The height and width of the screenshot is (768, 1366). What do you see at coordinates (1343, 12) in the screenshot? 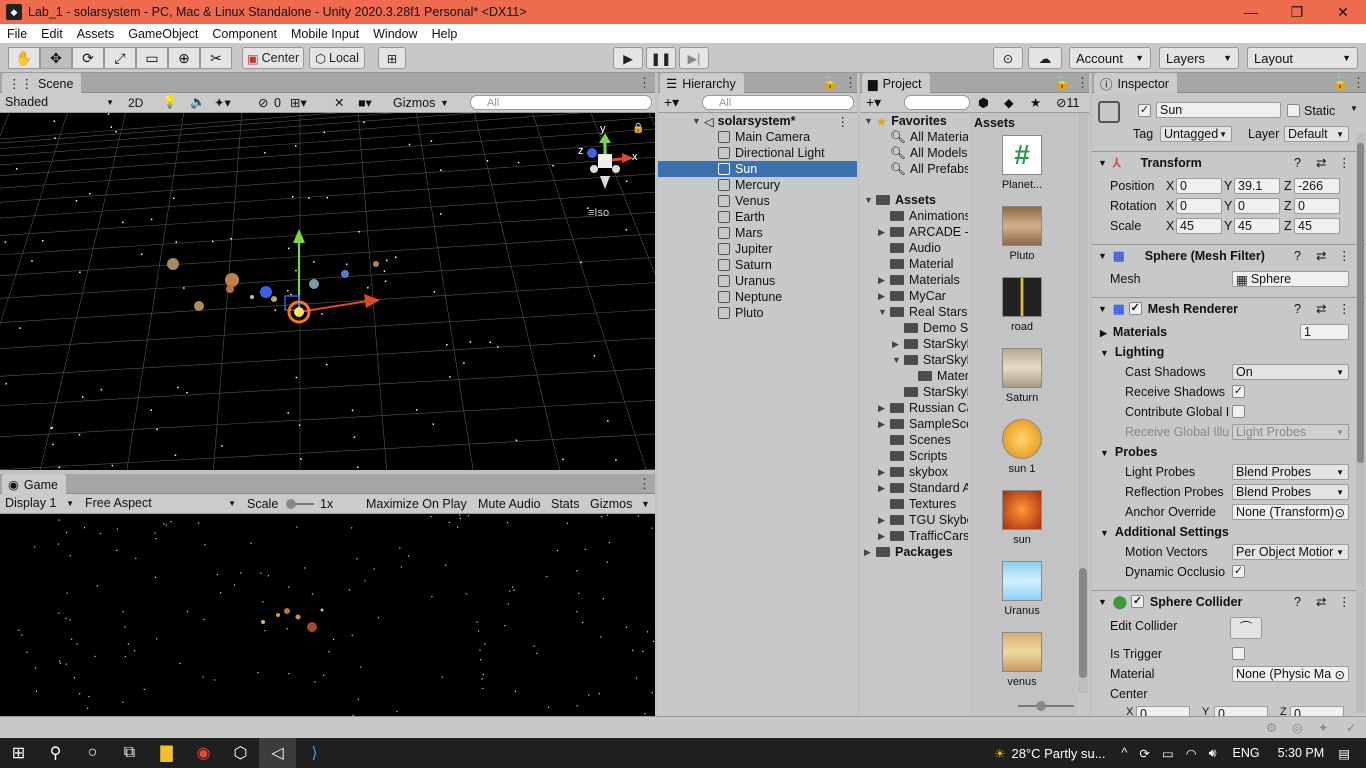
I see `close-button: ✕` at bounding box center [1343, 12].